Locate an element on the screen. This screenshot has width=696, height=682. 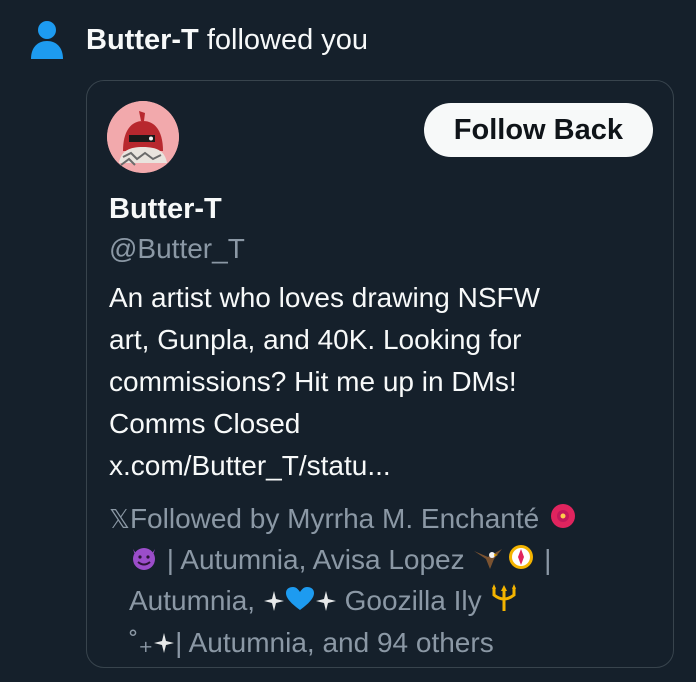
person-icon is located at coordinates (47, 40).